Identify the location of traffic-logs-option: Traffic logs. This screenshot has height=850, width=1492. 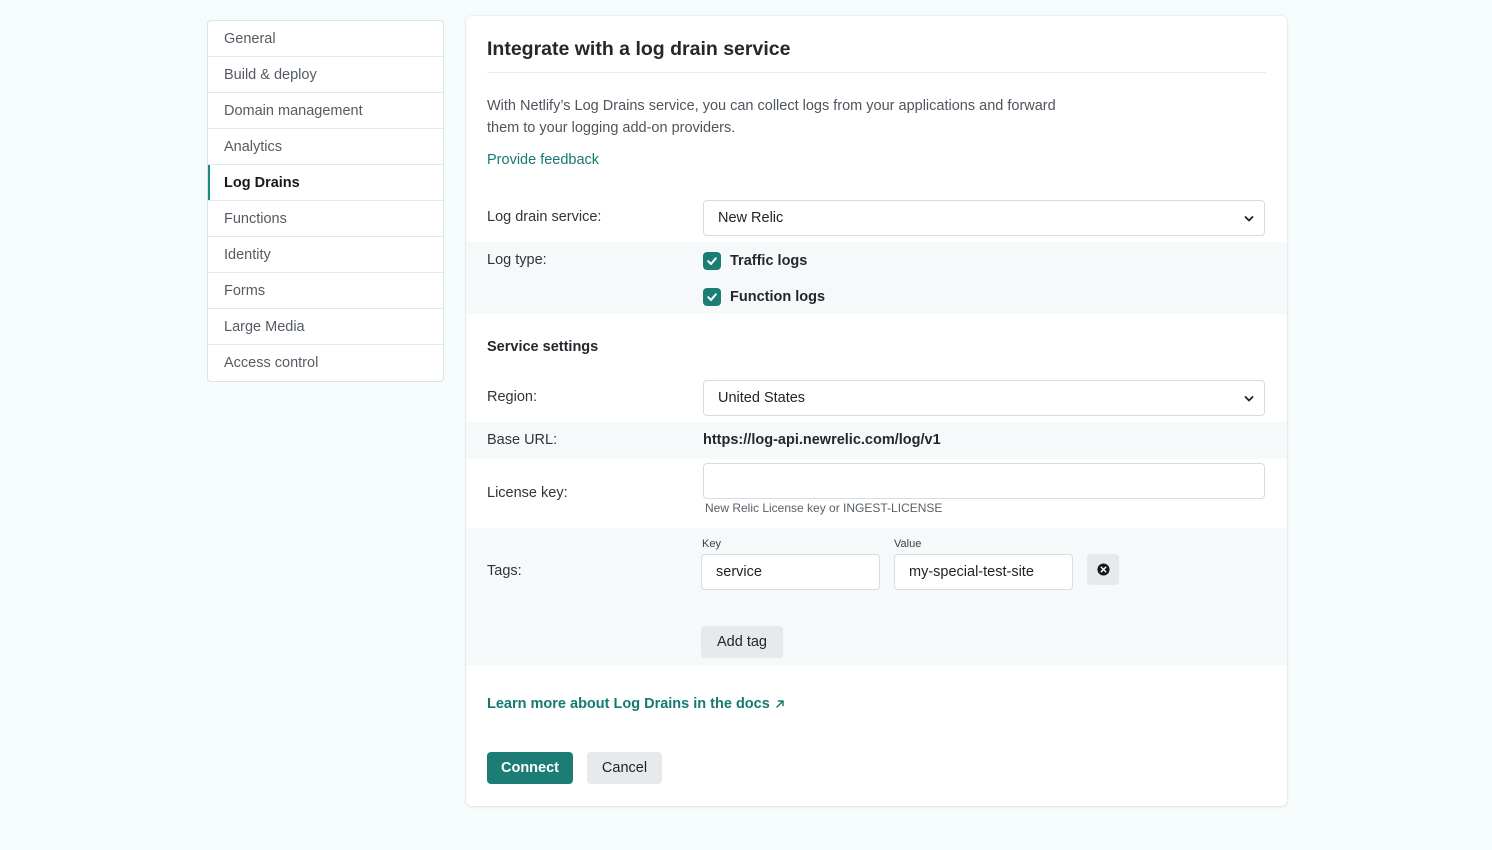
(755, 261).